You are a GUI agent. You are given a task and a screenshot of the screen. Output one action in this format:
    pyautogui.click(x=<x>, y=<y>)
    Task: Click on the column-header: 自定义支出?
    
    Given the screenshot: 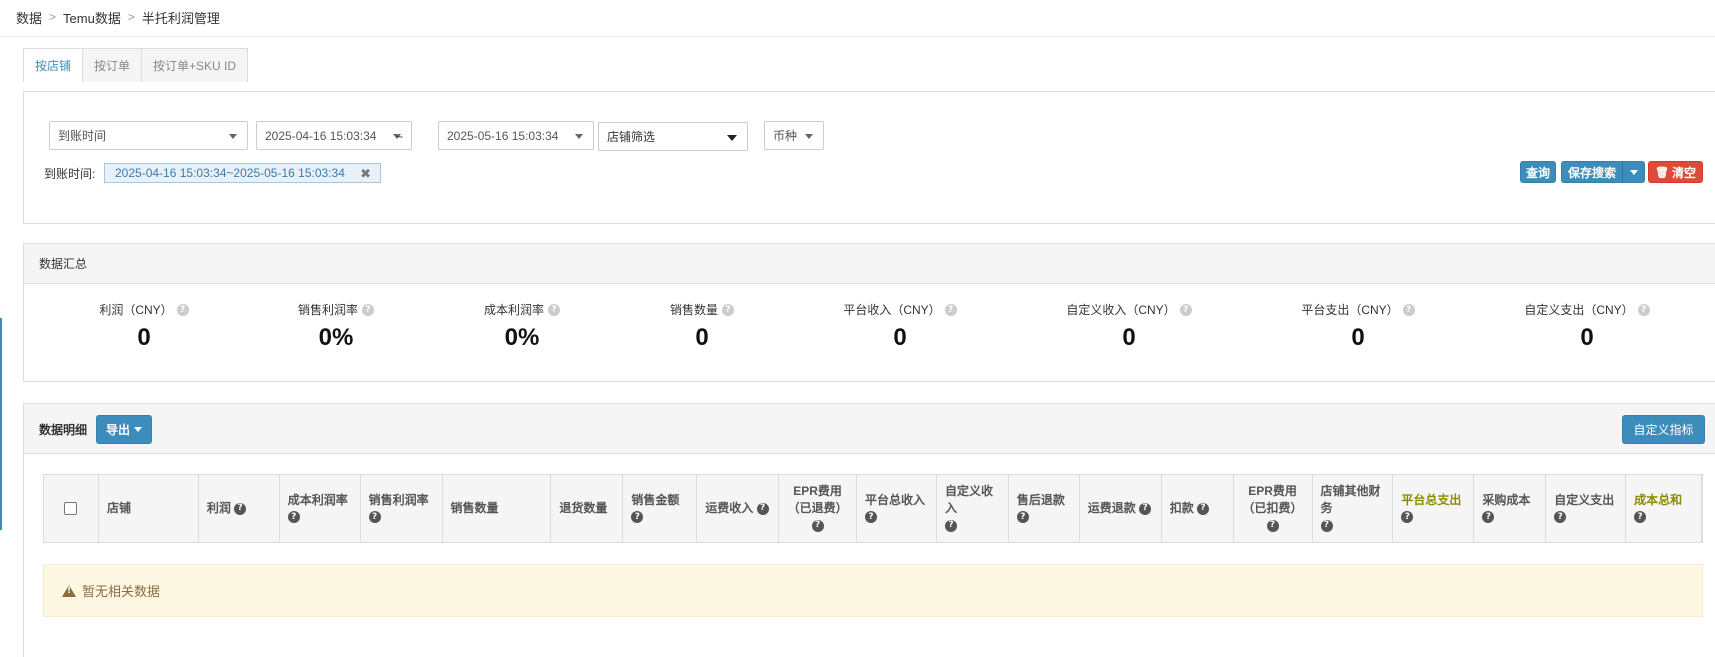 What is the action you would take?
    pyautogui.click(x=1586, y=508)
    